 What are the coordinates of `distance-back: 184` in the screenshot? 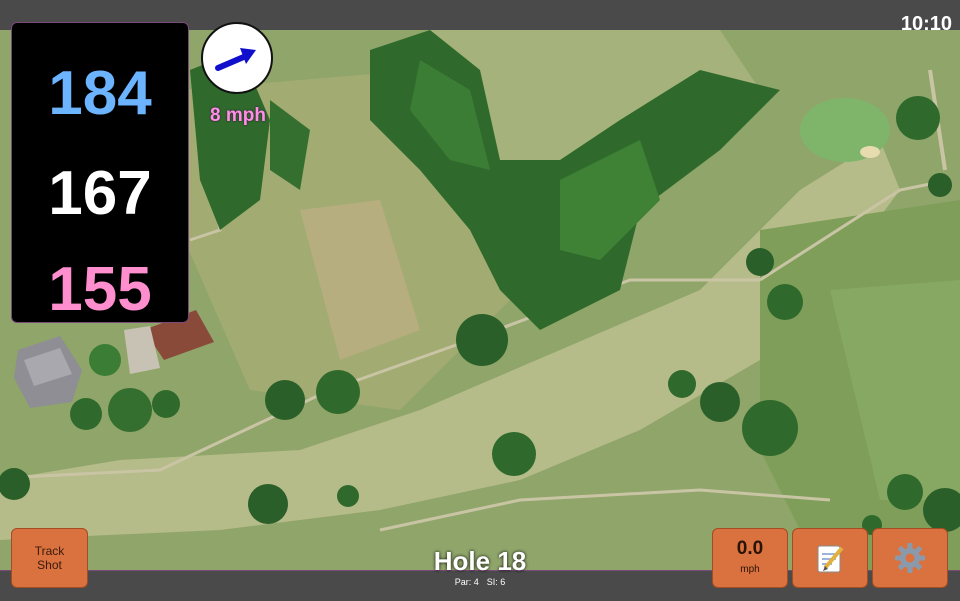 It's located at (100, 93).